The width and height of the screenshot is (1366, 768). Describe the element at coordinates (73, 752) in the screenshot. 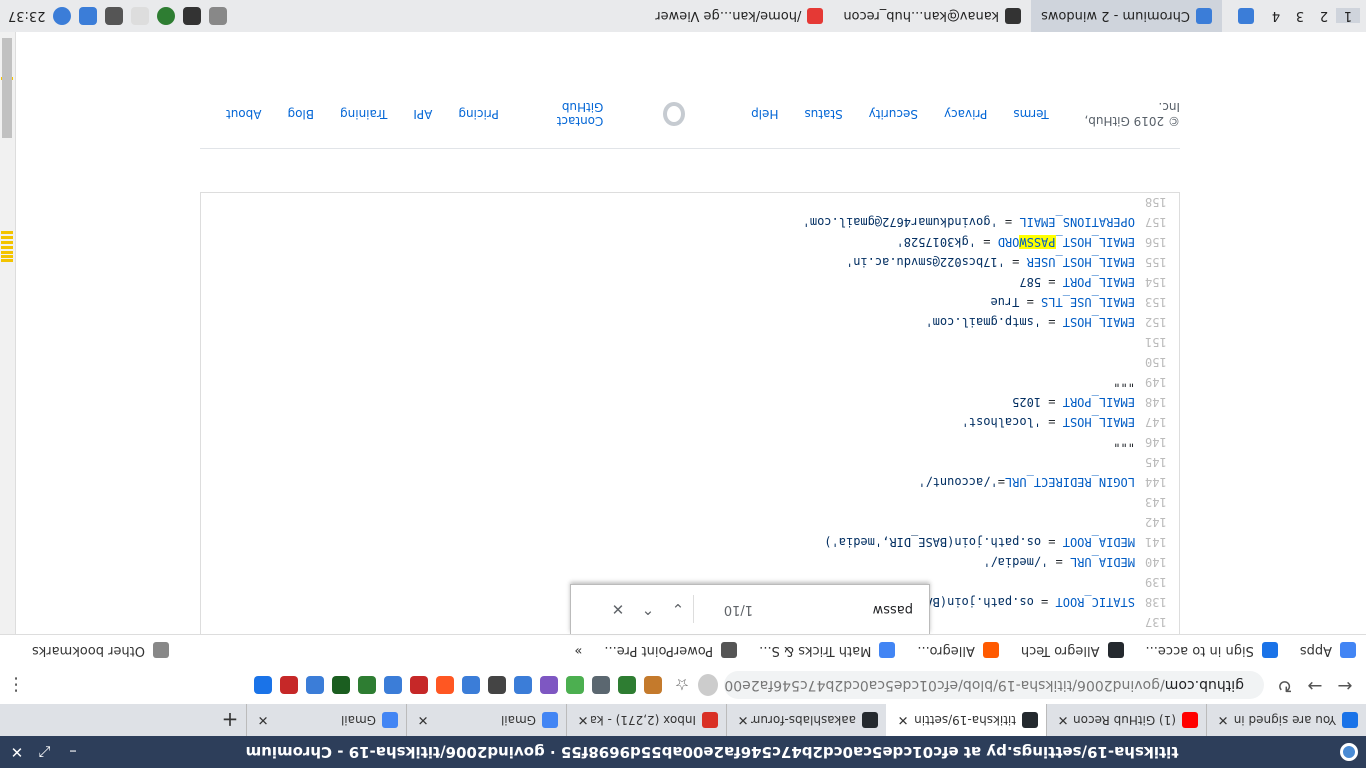

I see `minimize-button: –` at that location.